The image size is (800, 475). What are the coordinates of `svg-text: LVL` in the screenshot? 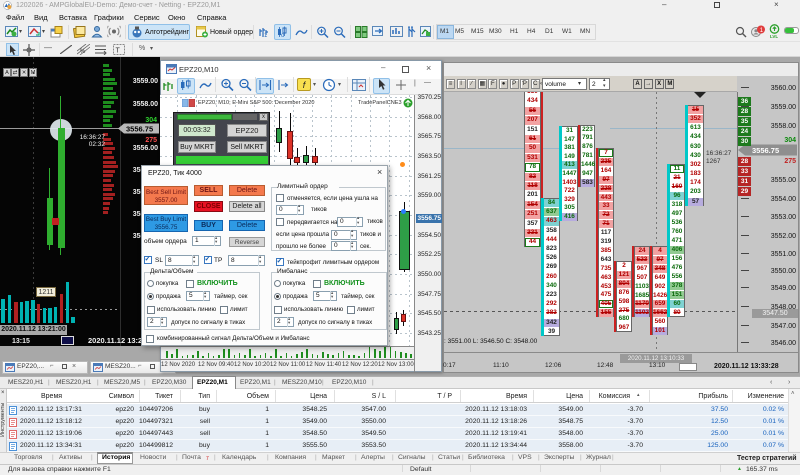 It's located at (774, 36).